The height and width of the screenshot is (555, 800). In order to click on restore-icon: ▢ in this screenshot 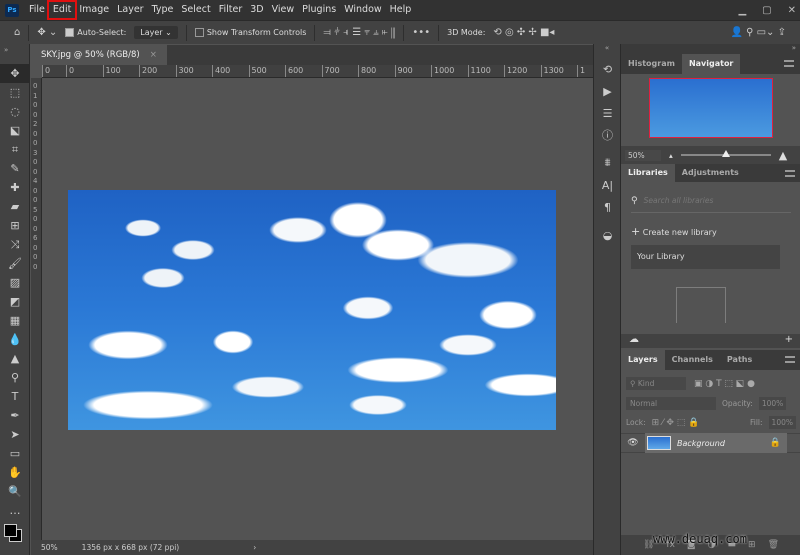, I will do `click(766, 10)`.